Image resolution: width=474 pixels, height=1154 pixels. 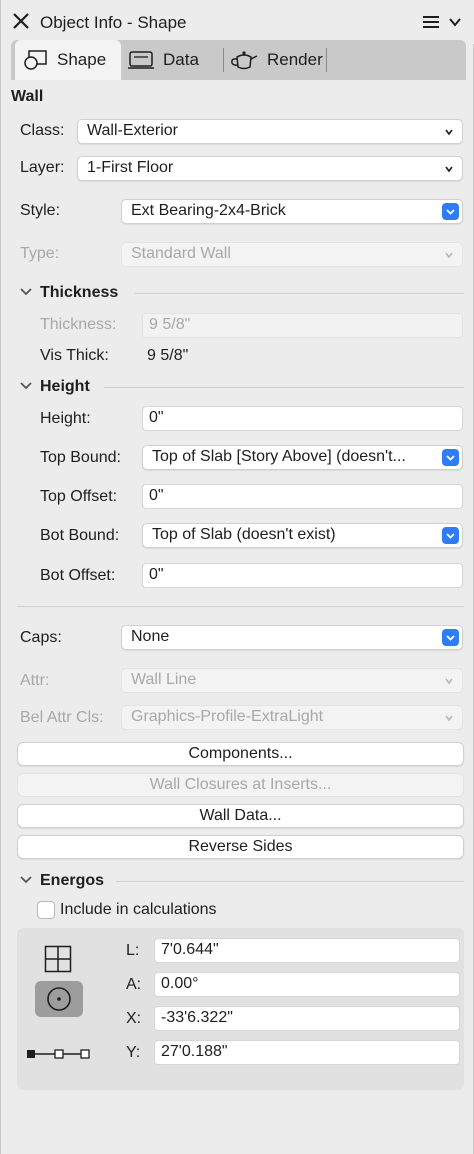 What do you see at coordinates (150, 636) in the screenshot?
I see `caps-value: None` at bounding box center [150, 636].